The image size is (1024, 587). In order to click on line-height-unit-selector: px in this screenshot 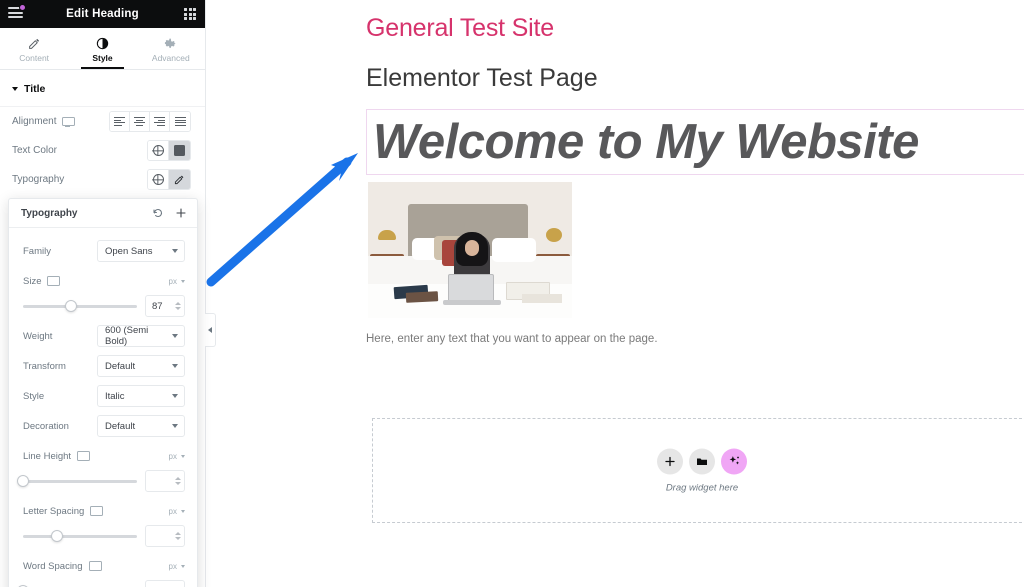, I will do `click(177, 456)`.